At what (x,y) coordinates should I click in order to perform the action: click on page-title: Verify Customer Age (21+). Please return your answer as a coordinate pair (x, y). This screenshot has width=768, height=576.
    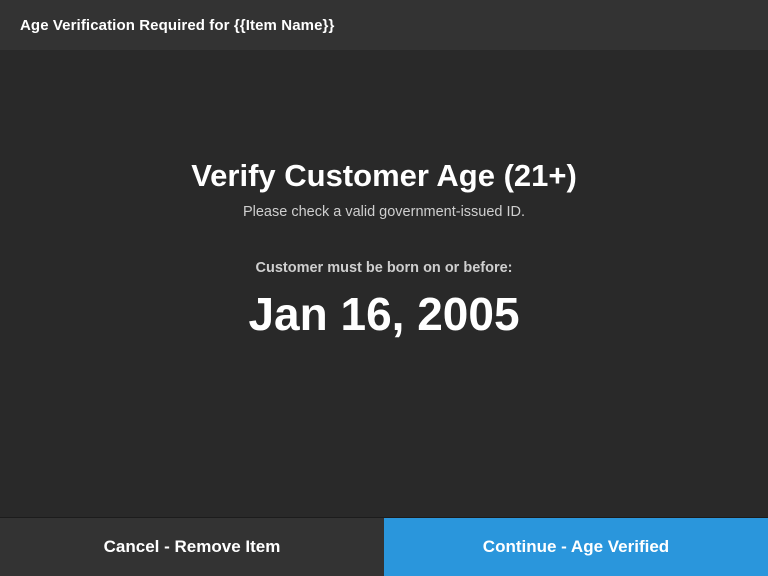
    Looking at the image, I should click on (384, 175).